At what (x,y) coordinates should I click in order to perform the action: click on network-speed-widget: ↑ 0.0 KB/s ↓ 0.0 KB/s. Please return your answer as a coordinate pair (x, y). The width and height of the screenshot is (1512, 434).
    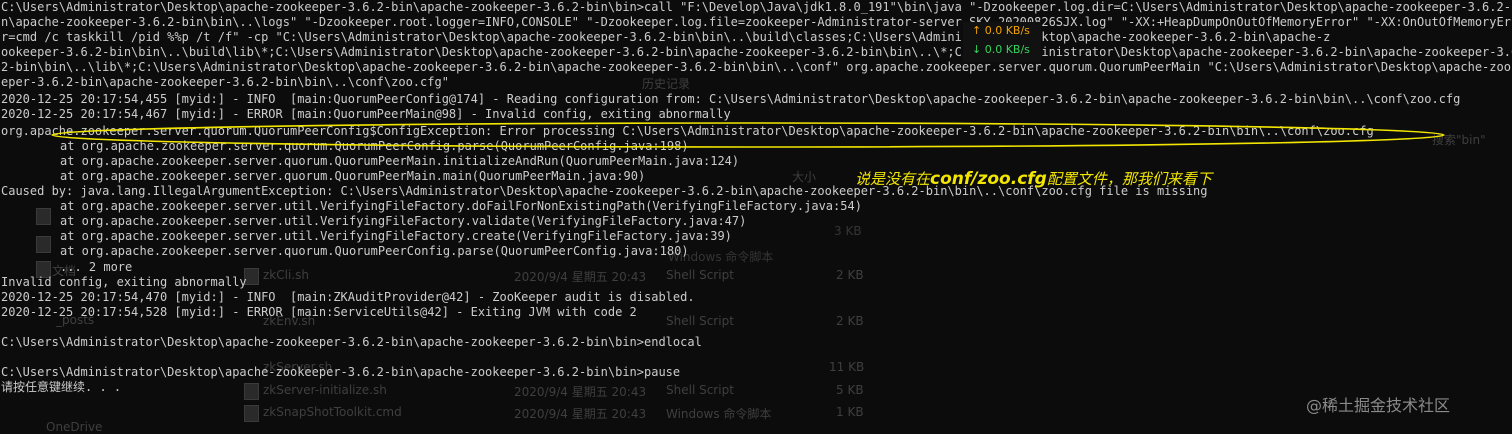
    Looking at the image, I should click on (1002, 42).